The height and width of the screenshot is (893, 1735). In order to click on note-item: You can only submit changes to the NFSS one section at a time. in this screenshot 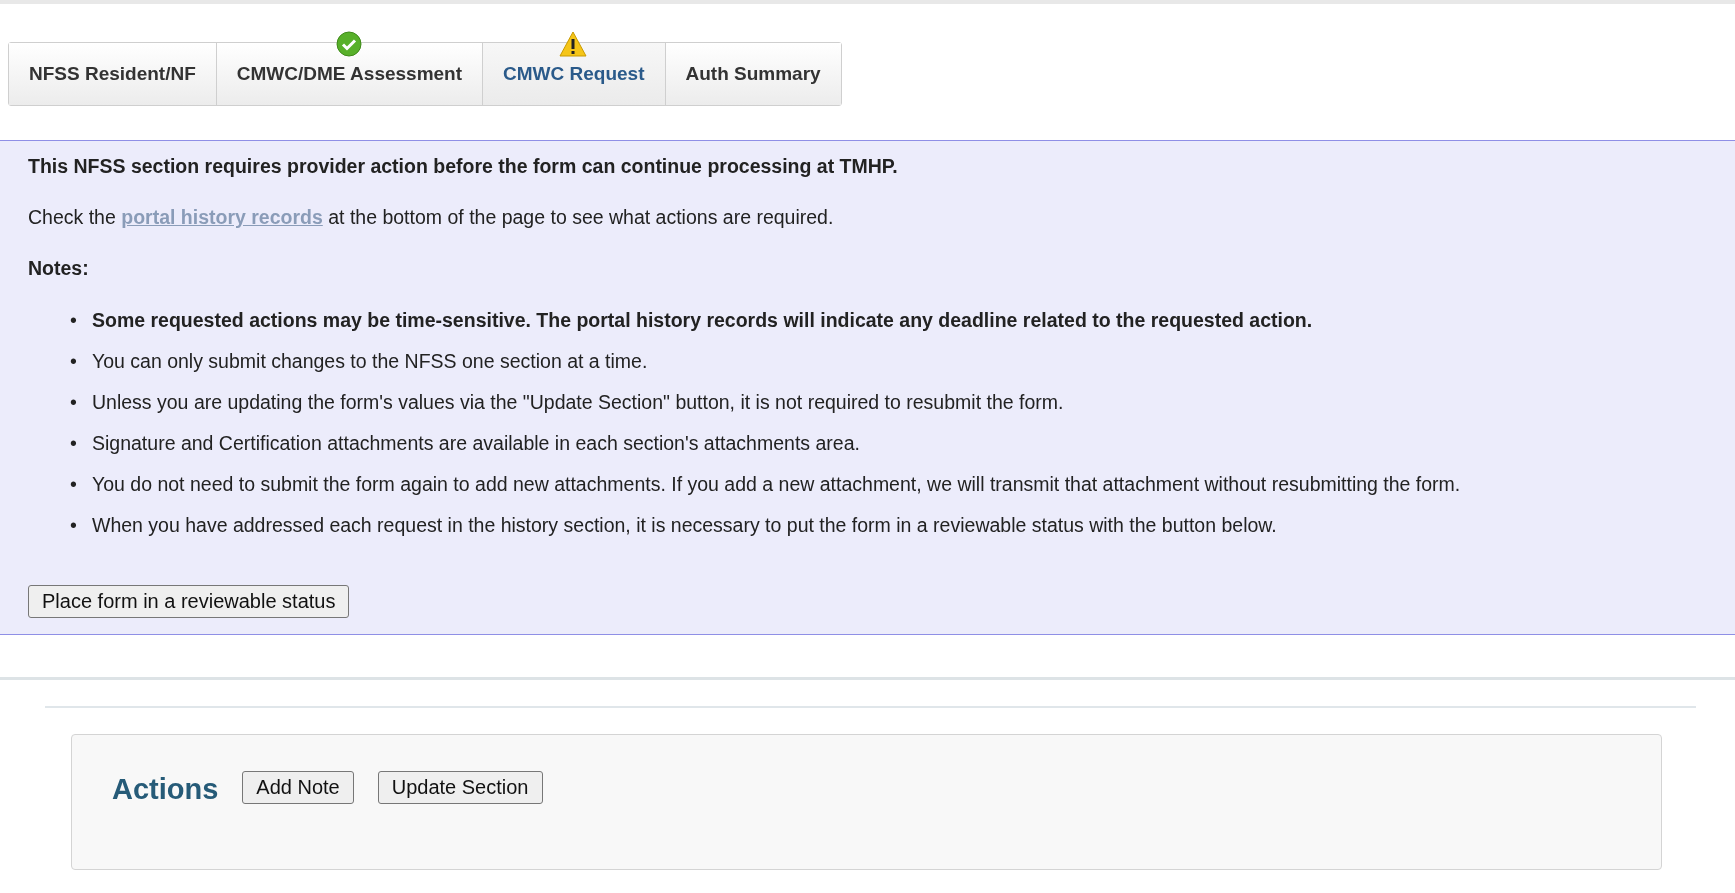, I will do `click(370, 361)`.